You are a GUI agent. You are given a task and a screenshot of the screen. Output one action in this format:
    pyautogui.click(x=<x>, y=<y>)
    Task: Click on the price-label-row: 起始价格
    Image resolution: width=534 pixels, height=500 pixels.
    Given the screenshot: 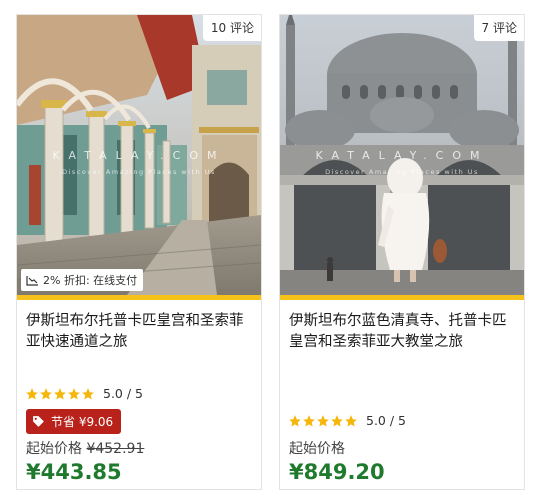 What is the action you would take?
    pyautogui.click(x=317, y=448)
    